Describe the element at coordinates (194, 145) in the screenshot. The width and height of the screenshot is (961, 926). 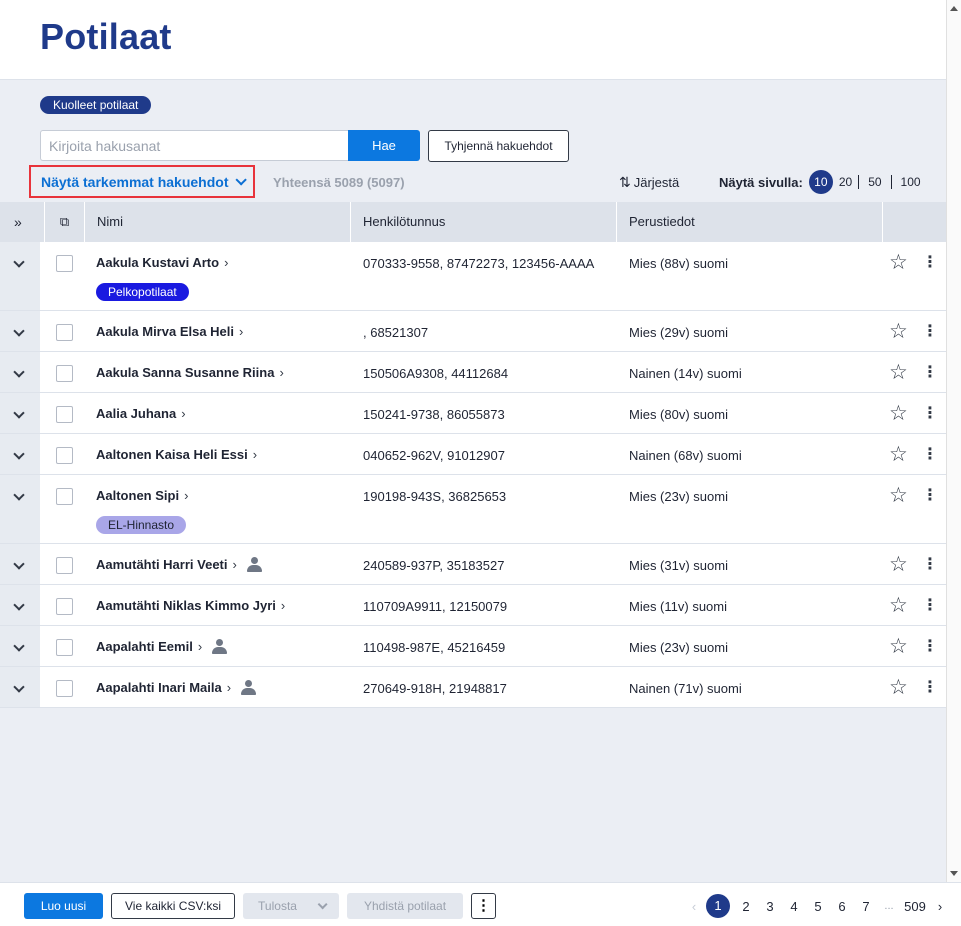
I see `search-input` at that location.